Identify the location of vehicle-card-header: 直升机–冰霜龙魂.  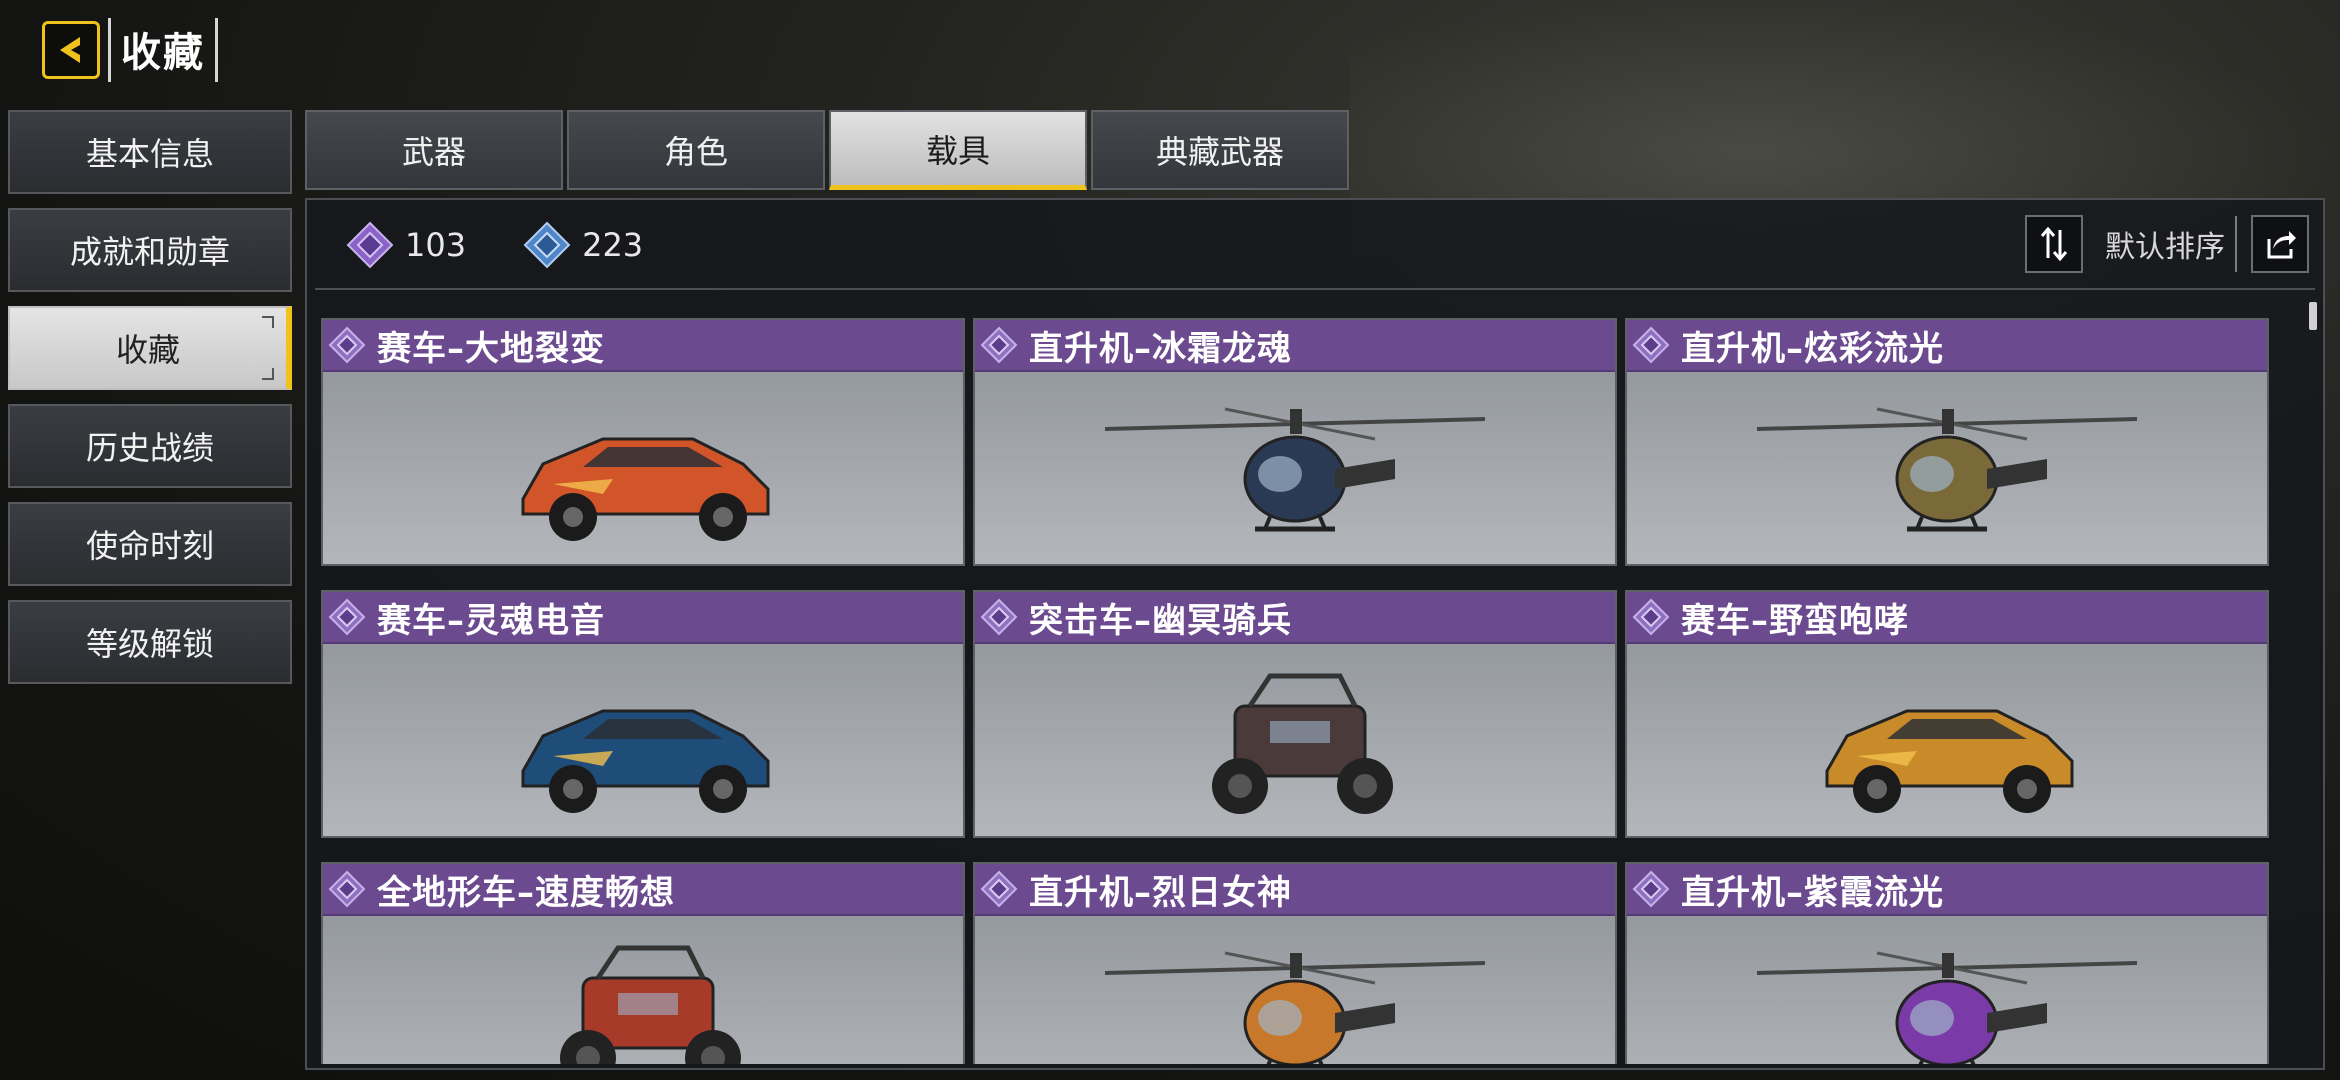
(1295, 346).